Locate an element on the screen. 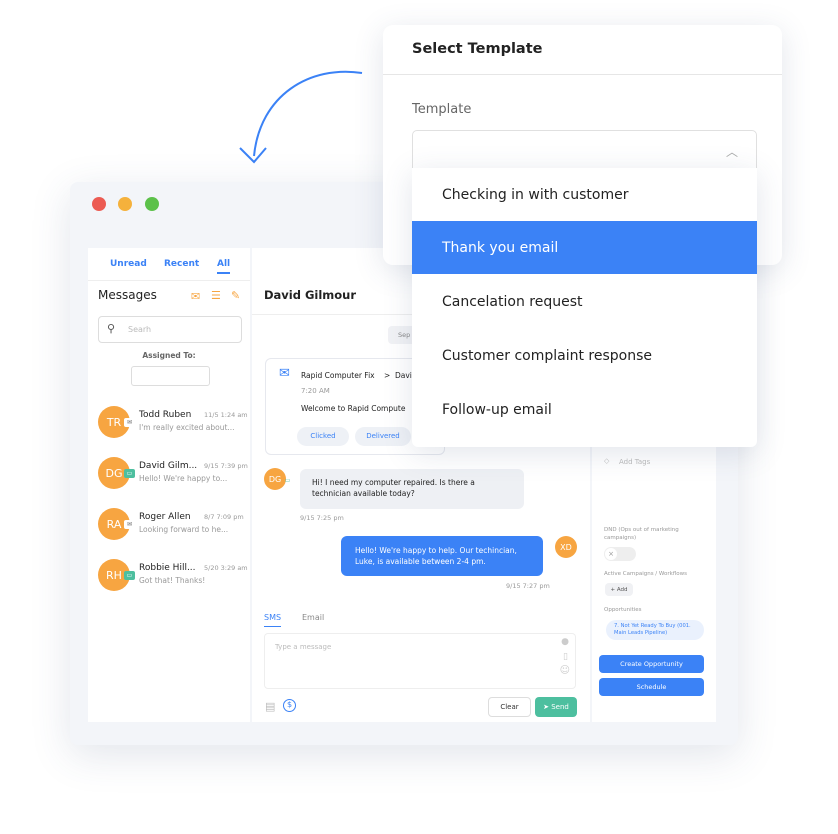 The height and width of the screenshot is (834, 838). campaigns-label: Active Campaigns / Workflows is located at coordinates (646, 574).